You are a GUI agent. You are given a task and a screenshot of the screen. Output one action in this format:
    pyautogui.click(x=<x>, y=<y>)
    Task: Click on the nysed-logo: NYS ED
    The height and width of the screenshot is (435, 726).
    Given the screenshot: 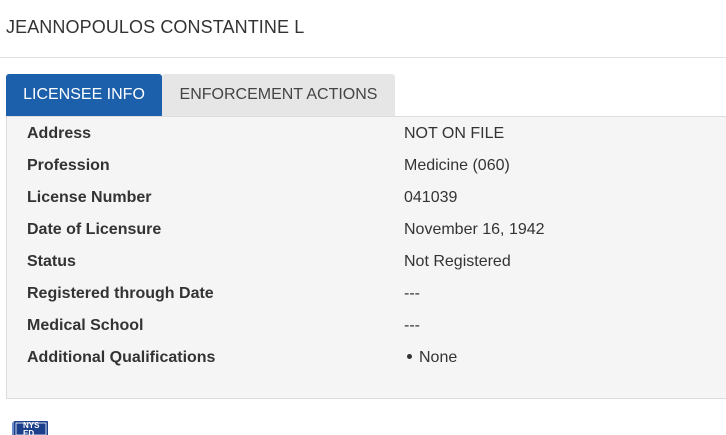 What is the action you would take?
    pyautogui.click(x=30, y=427)
    